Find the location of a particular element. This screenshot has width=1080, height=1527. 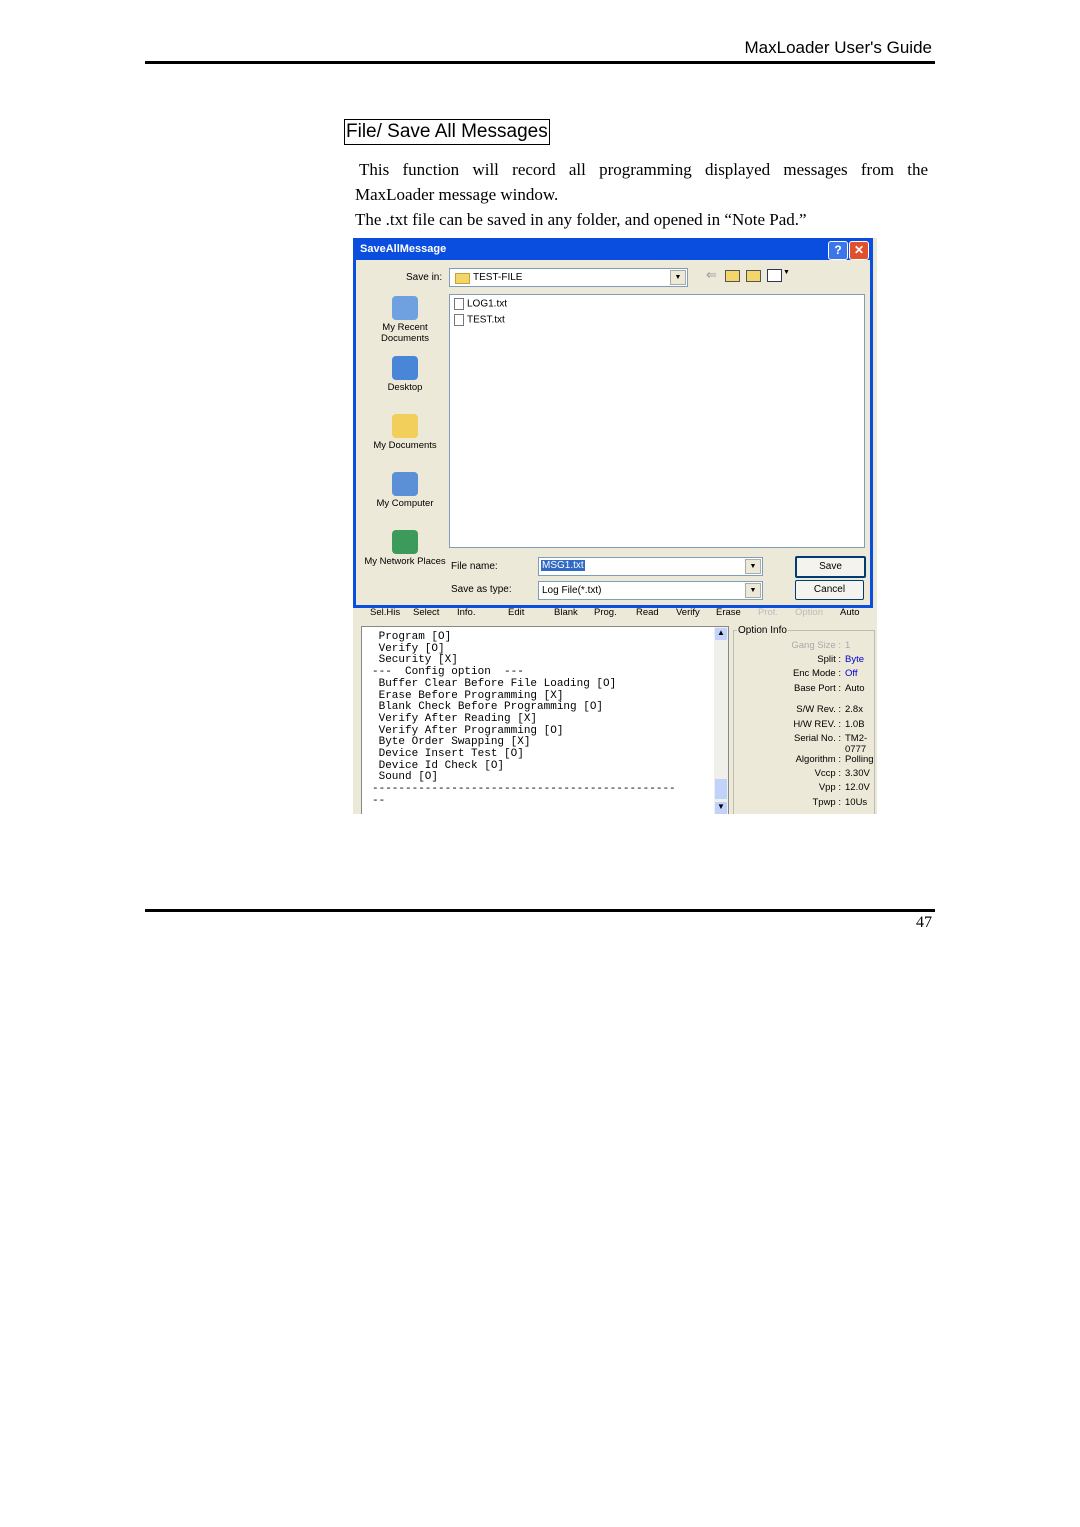

option-label: Gang Size : is located at coordinates (816, 645).